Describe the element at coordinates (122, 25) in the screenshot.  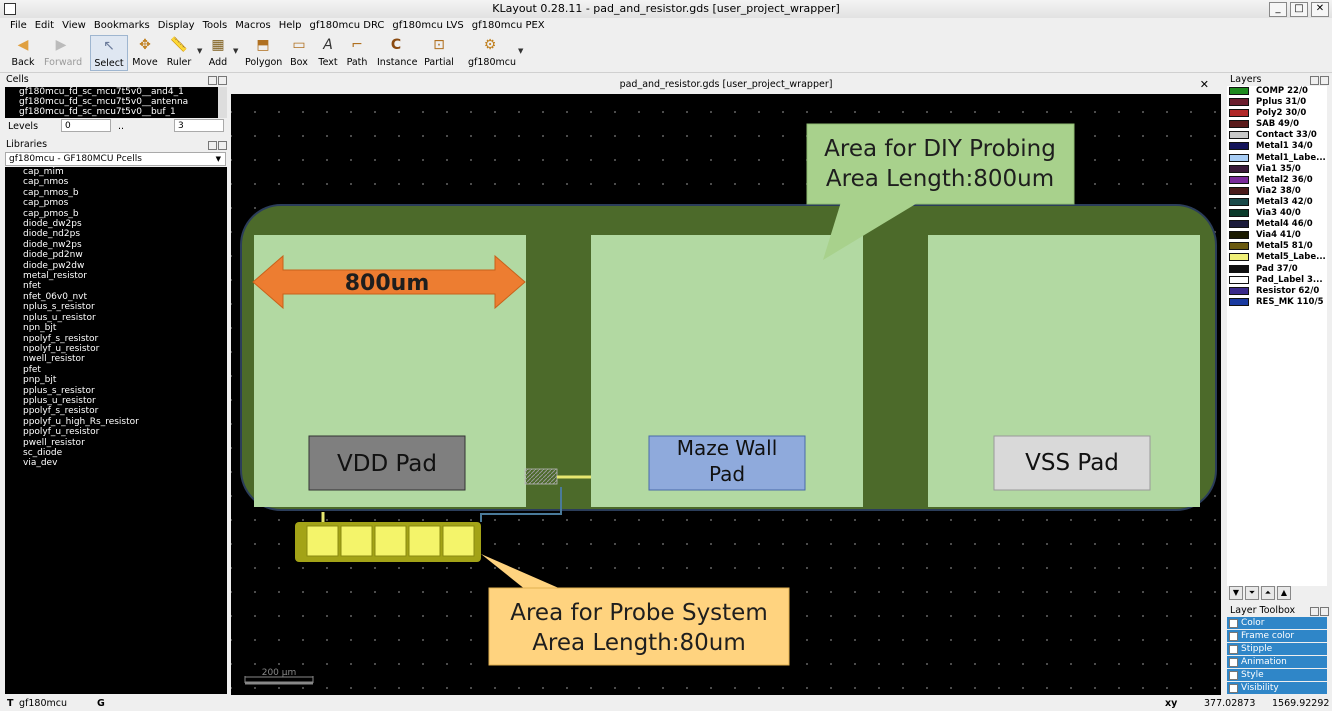
I see `menu-bookmarks: Bookmarks` at that location.